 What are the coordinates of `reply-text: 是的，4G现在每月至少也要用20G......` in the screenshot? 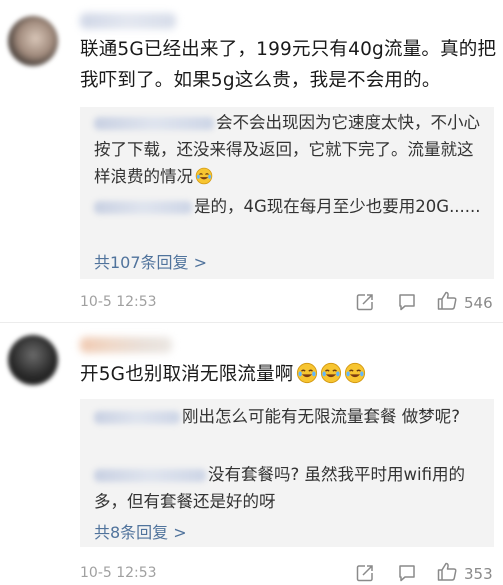 It's located at (337, 206).